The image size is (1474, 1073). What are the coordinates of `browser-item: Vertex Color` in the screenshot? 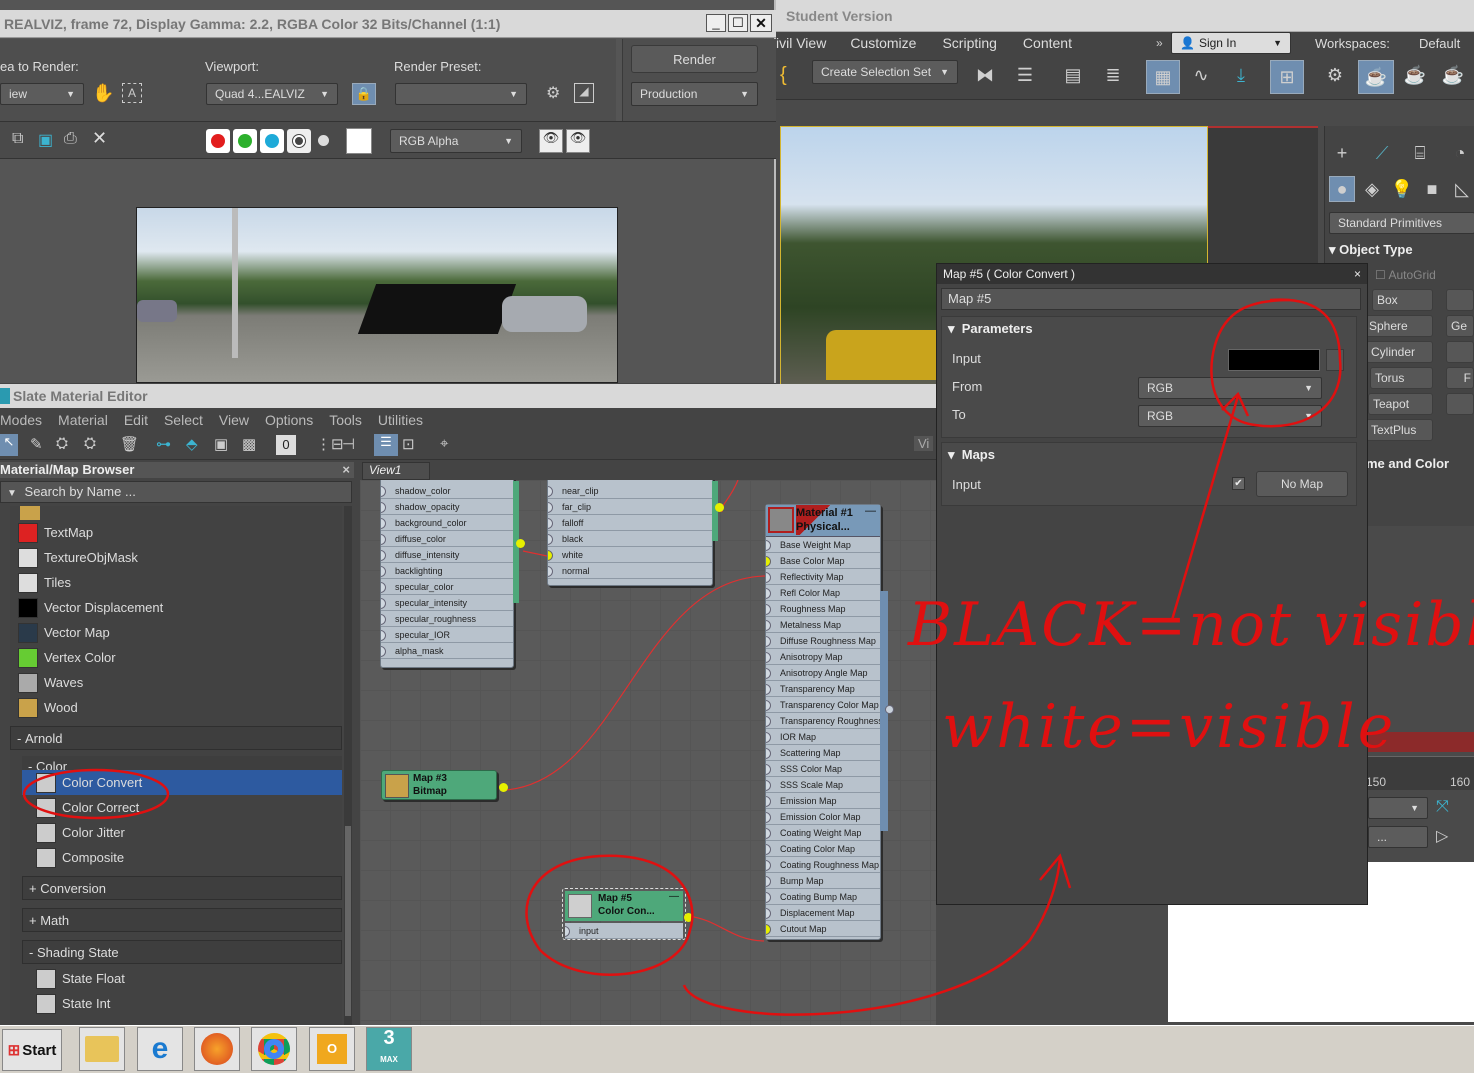 It's located at (176, 657).